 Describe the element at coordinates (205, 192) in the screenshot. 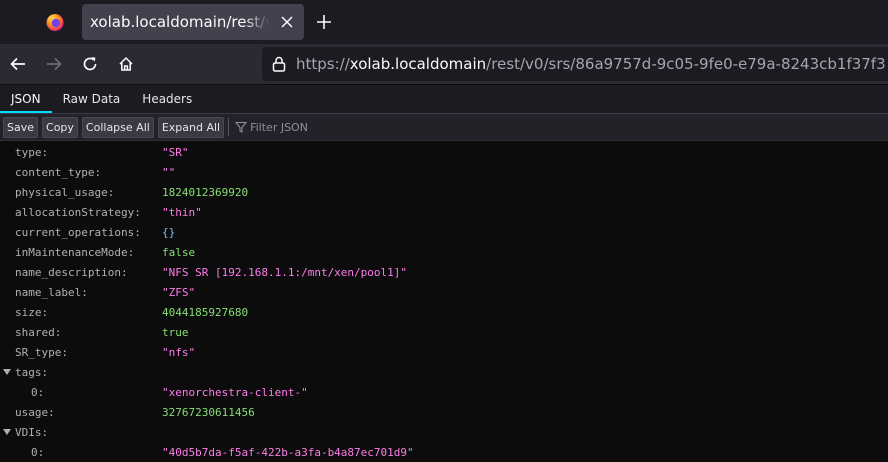

I see `json-value: 1824012369920` at that location.